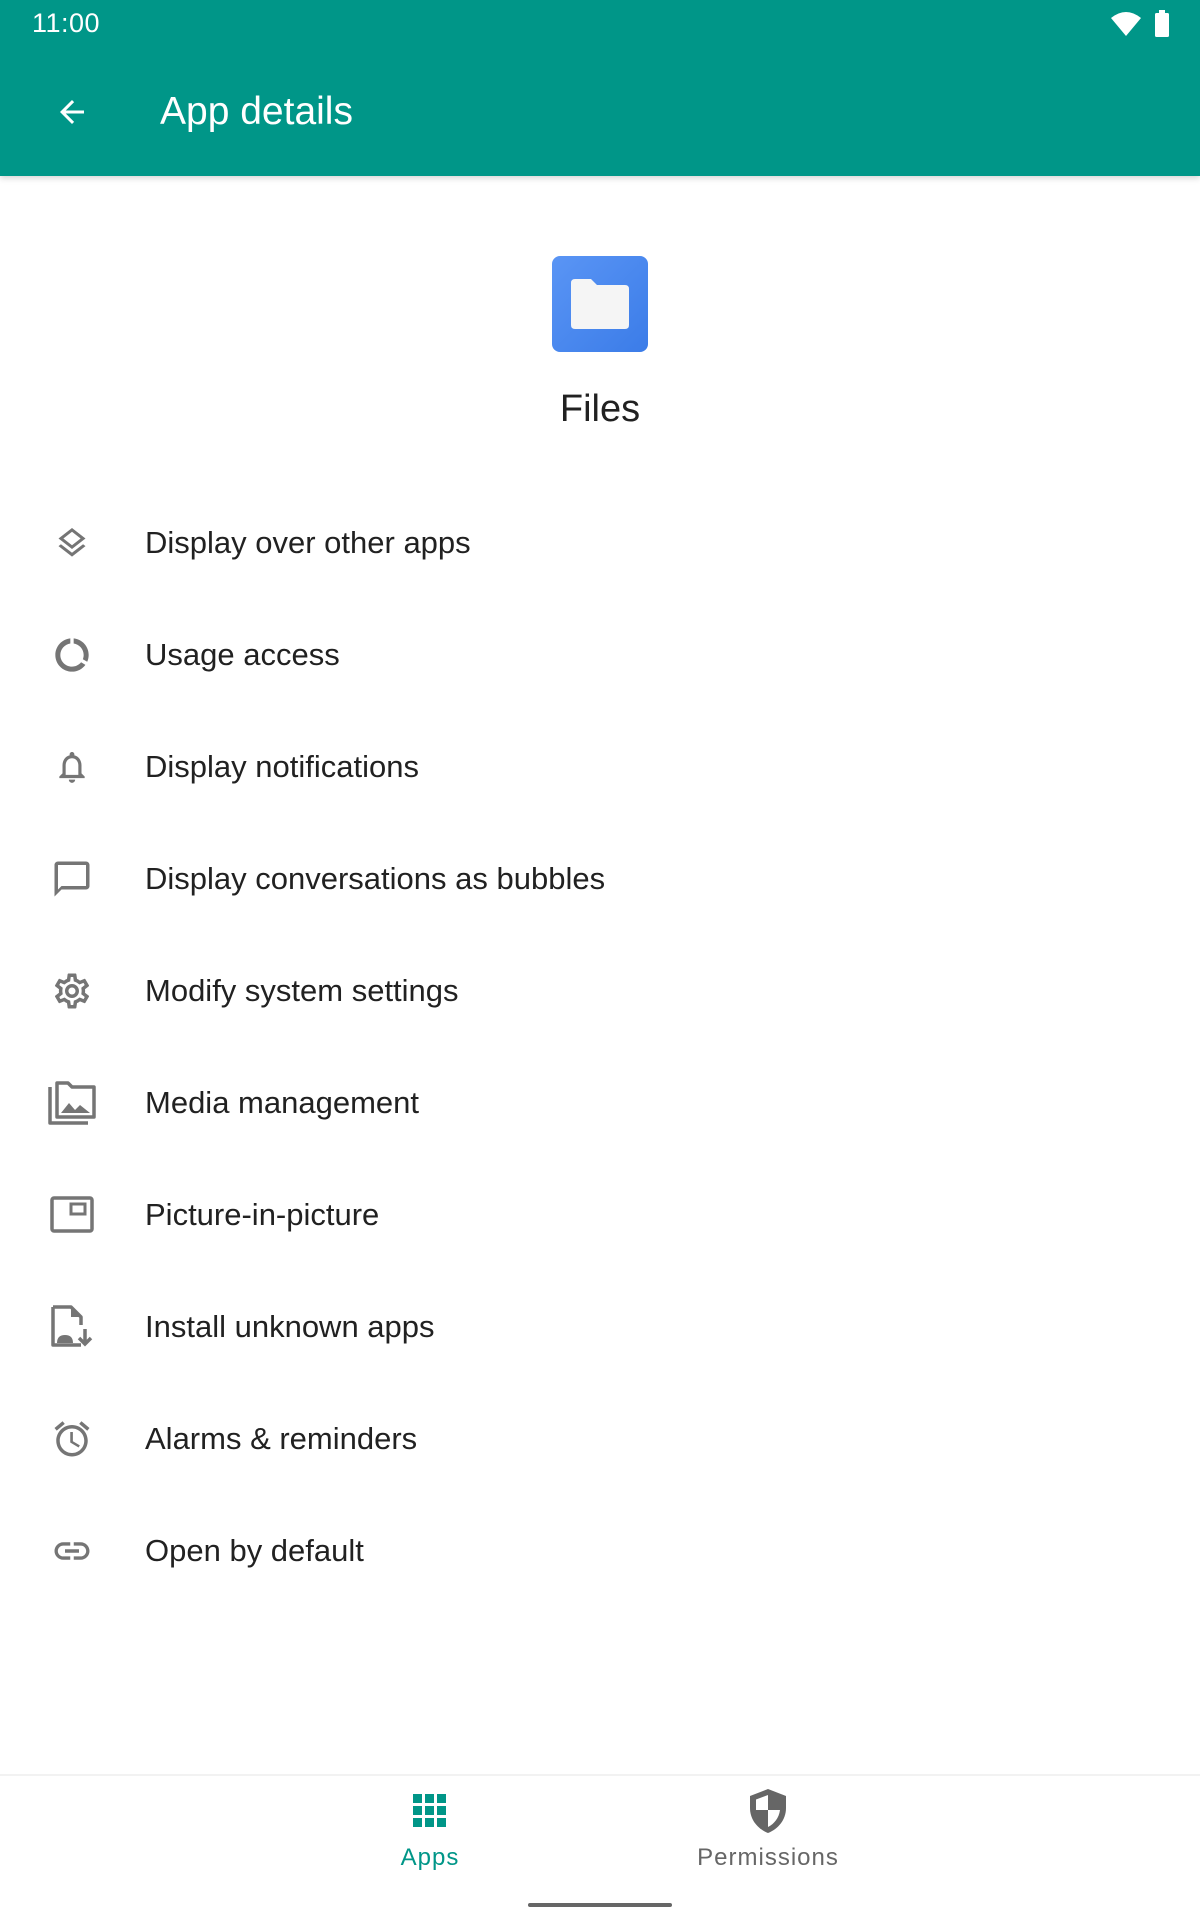 Image resolution: width=1200 pixels, height=1920 pixels. I want to click on list-item-alarms-reminders: Alarms & reminders, so click(600, 1439).